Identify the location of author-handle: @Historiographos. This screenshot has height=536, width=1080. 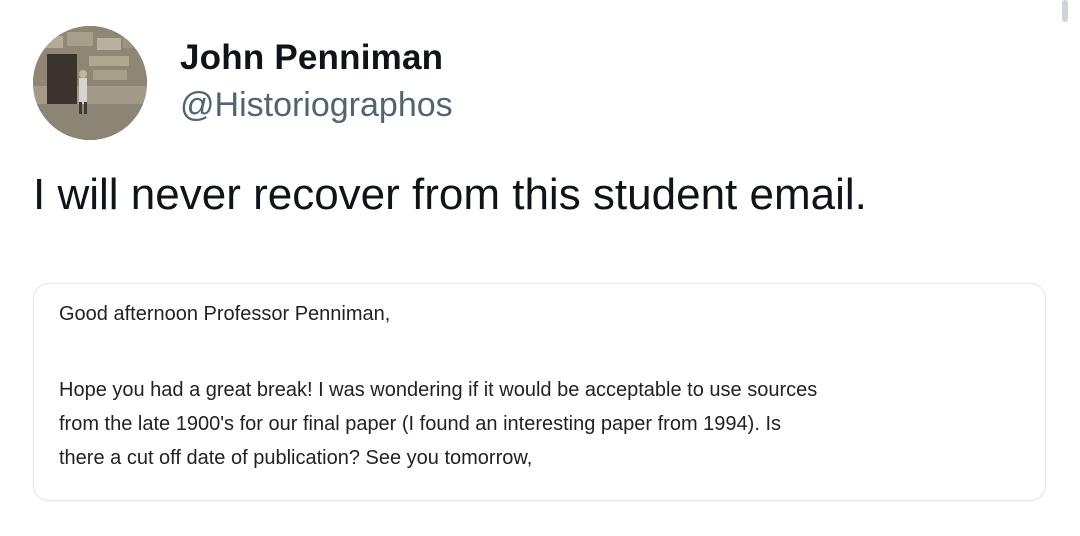
(316, 105).